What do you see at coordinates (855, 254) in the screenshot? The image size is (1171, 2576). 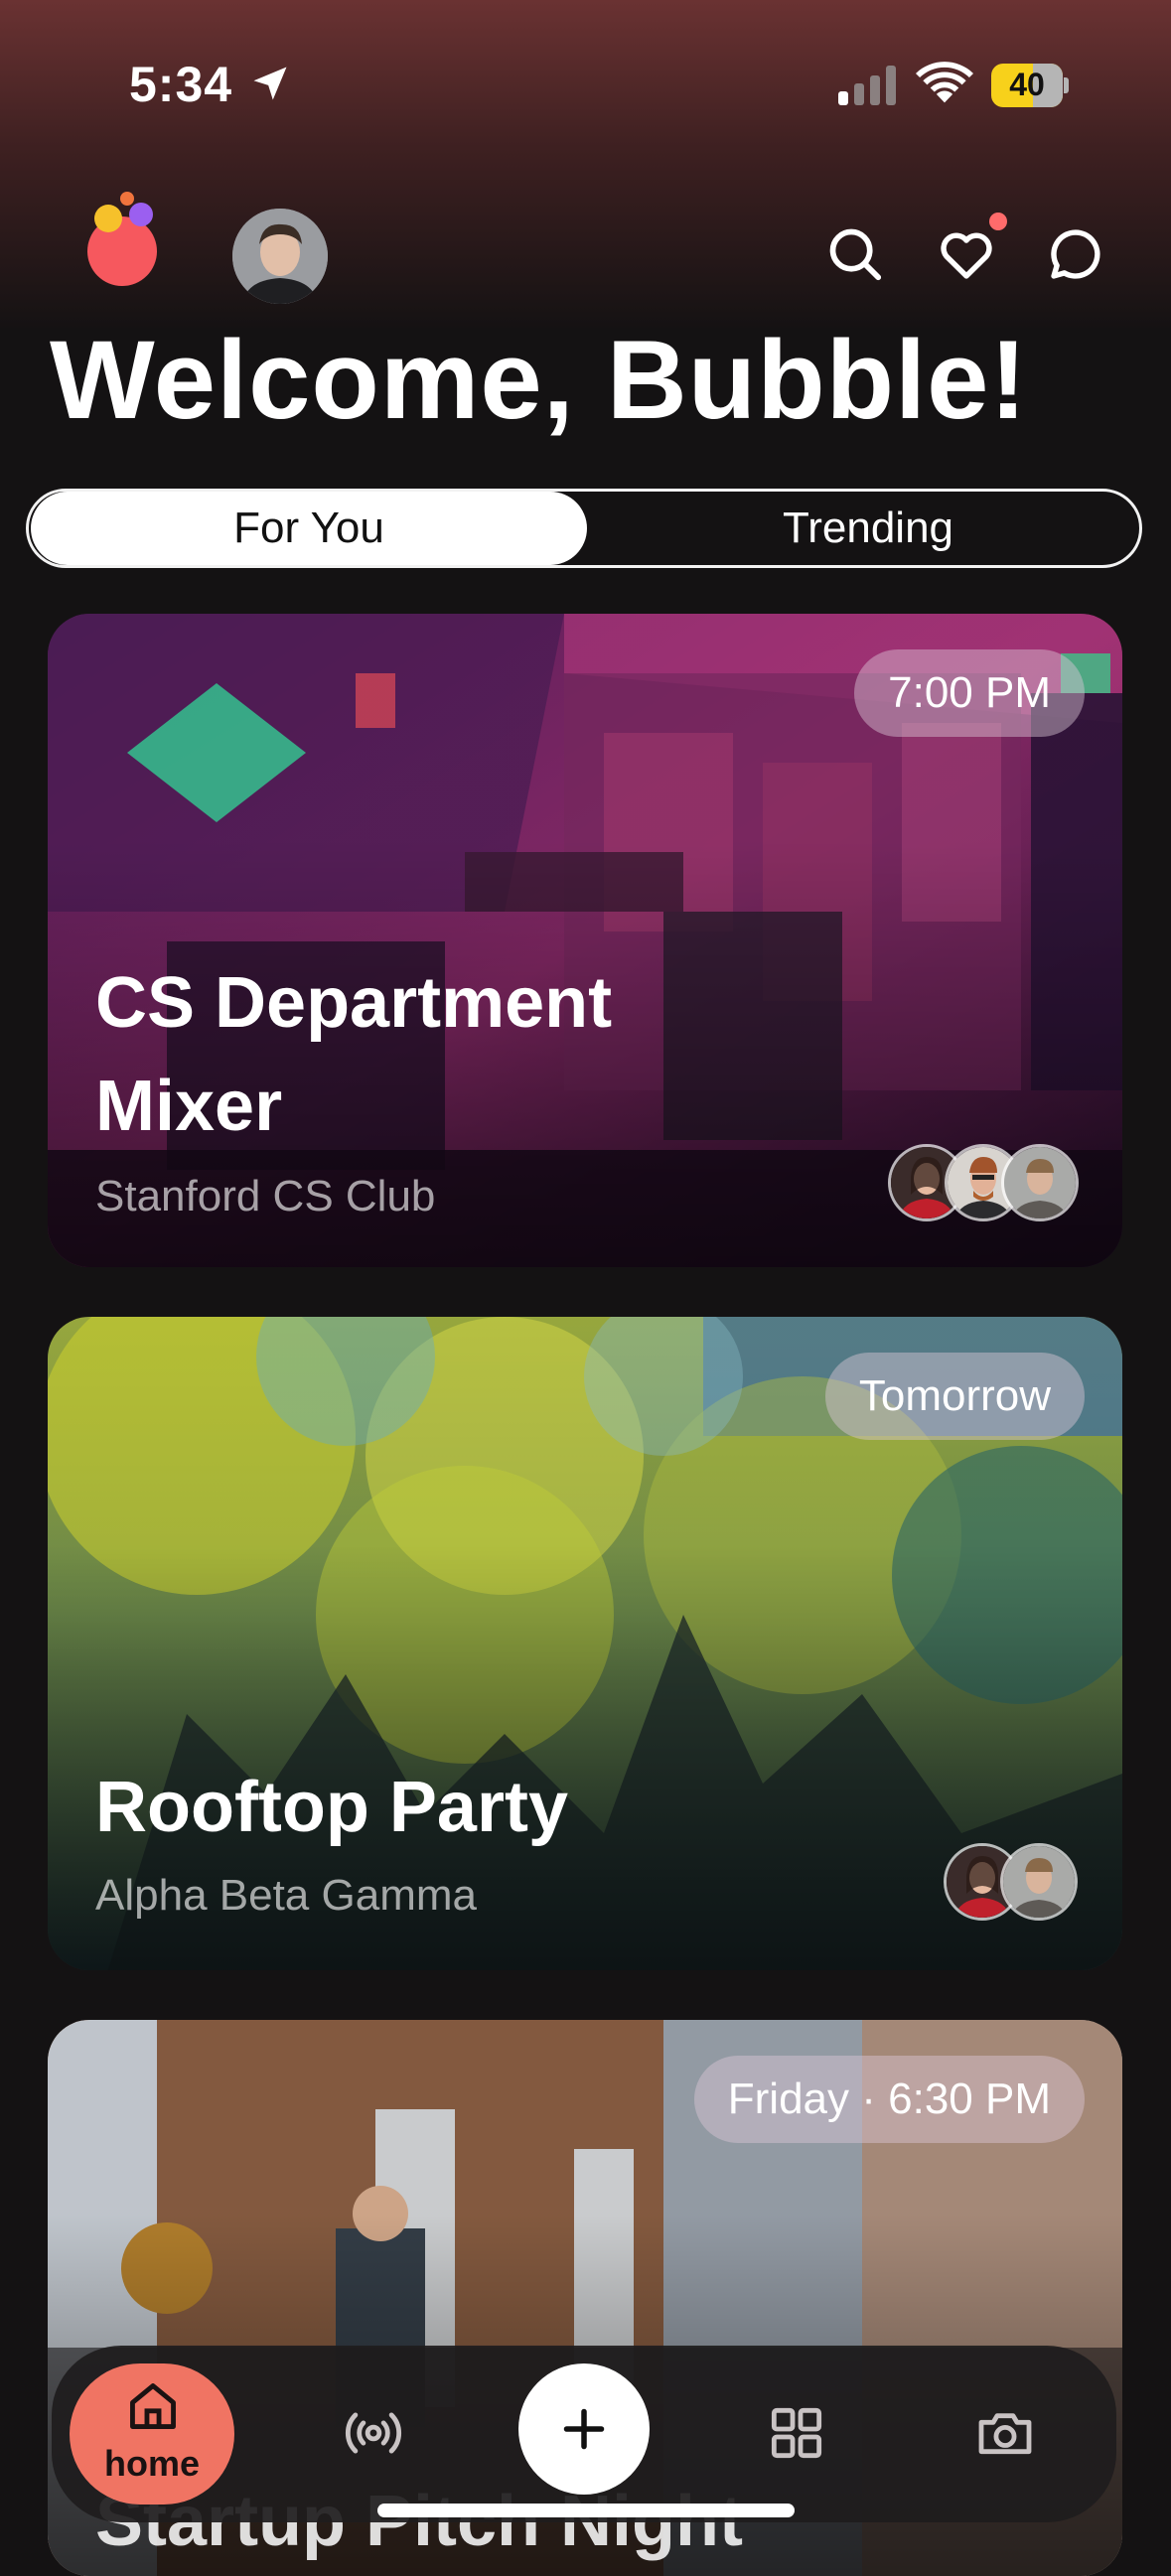 I see `search-icon` at bounding box center [855, 254].